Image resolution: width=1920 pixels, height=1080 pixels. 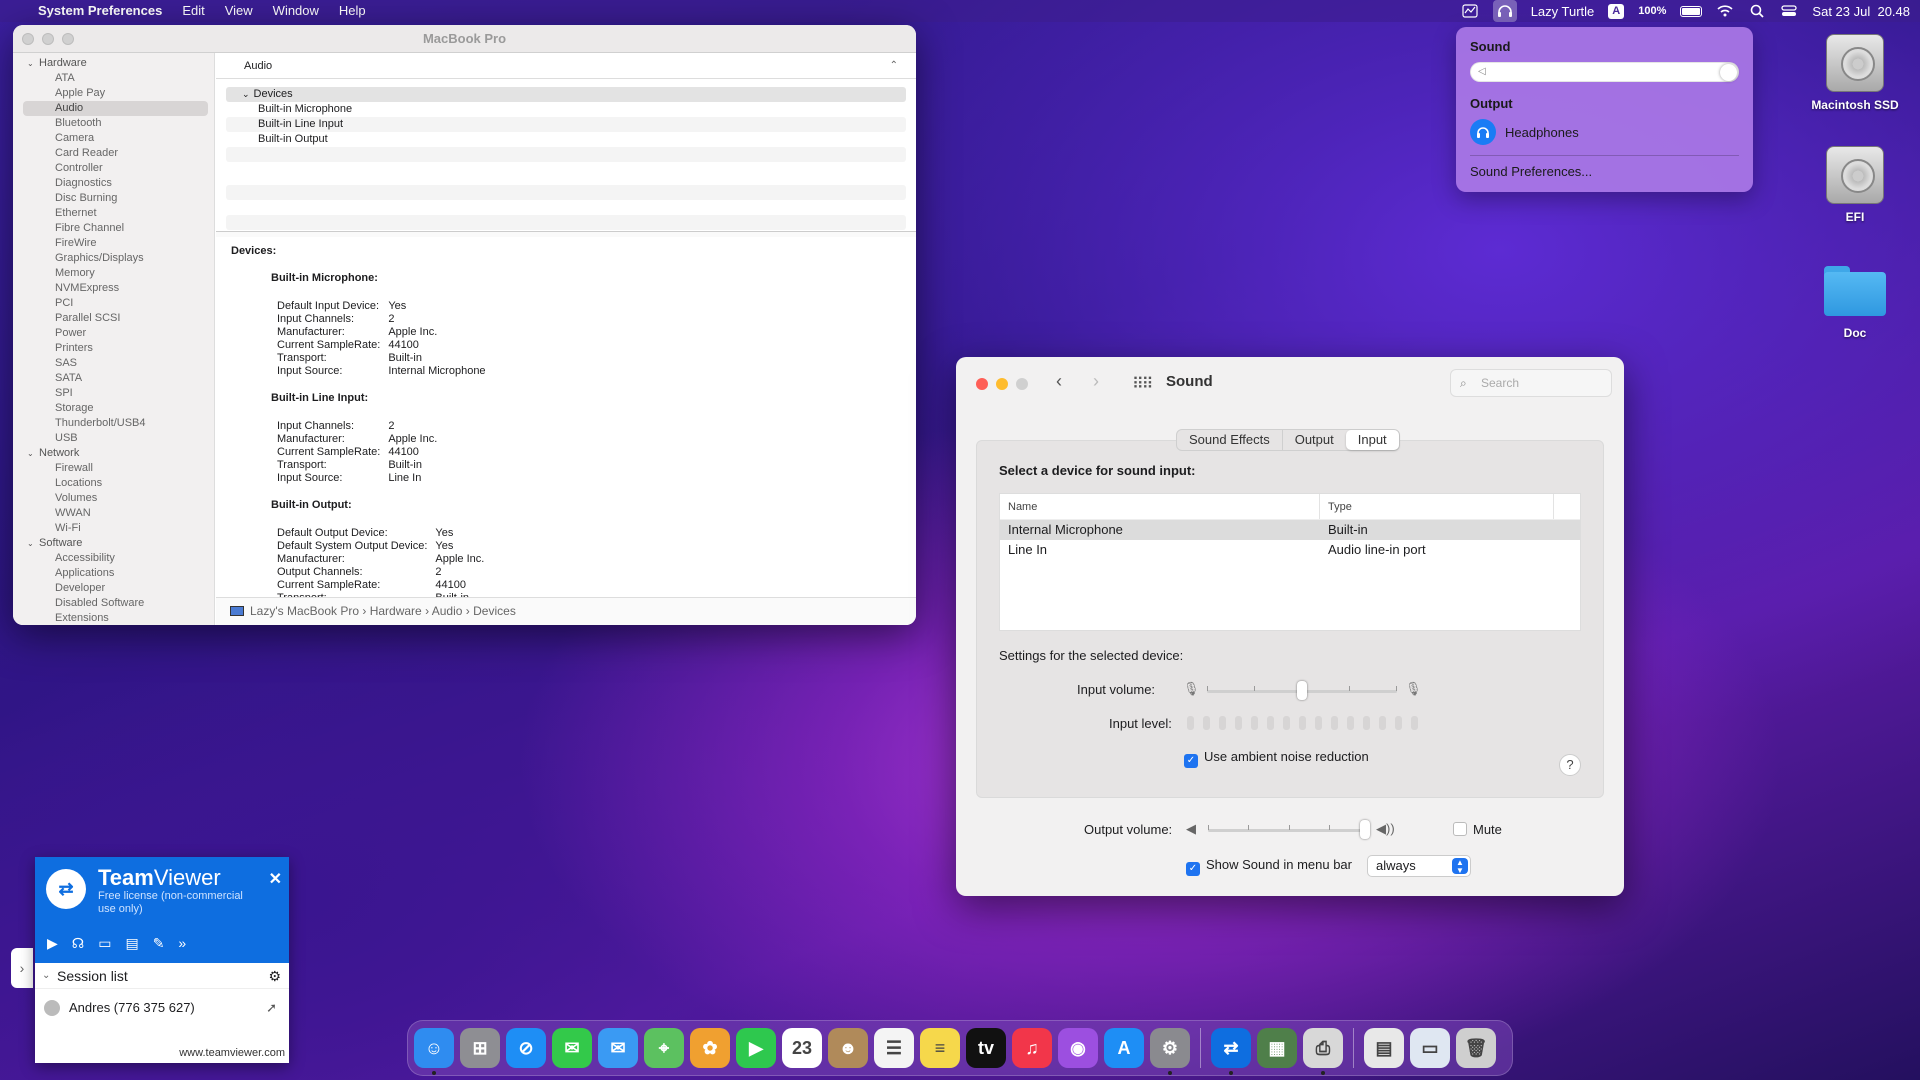 What do you see at coordinates (1419, 866) in the screenshot?
I see `menubar-option-select: always ▲ ▼` at bounding box center [1419, 866].